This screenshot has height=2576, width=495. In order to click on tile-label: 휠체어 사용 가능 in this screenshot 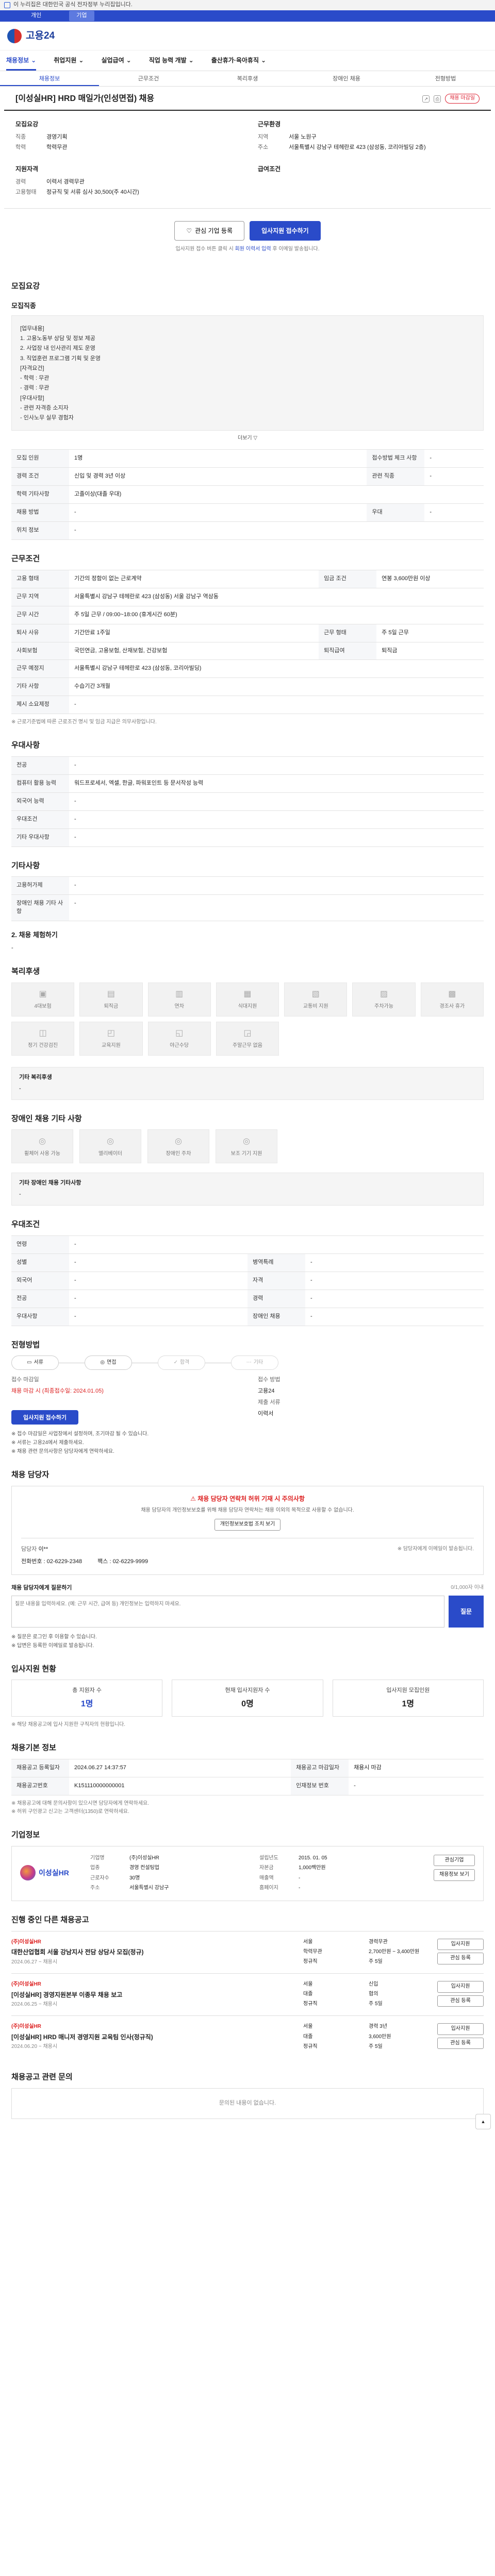, I will do `click(42, 1153)`.